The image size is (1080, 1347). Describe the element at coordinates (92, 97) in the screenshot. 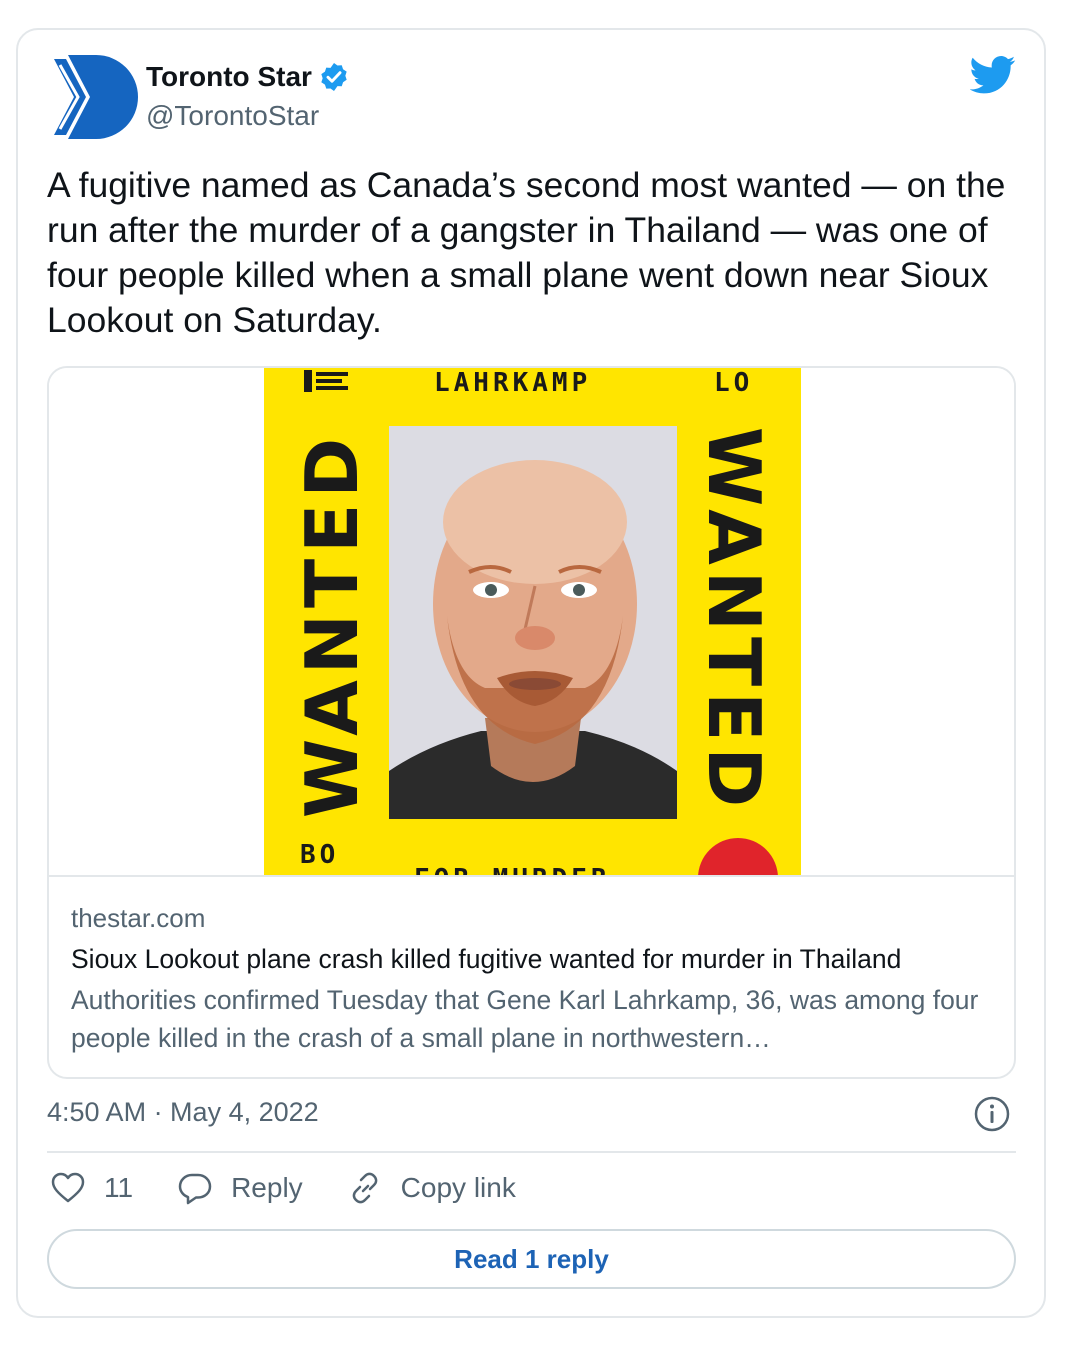

I see `toronto-star-logo-icon` at that location.